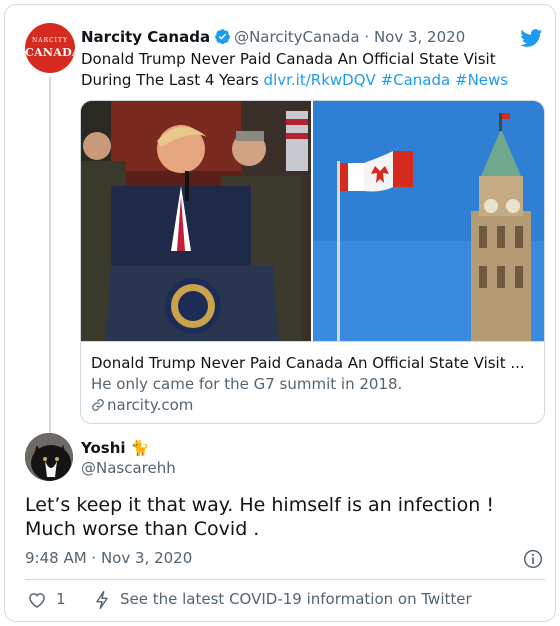 The image size is (560, 626). What do you see at coordinates (419, 37) in the screenshot?
I see `tweet-date: Nov 3, 2020` at bounding box center [419, 37].